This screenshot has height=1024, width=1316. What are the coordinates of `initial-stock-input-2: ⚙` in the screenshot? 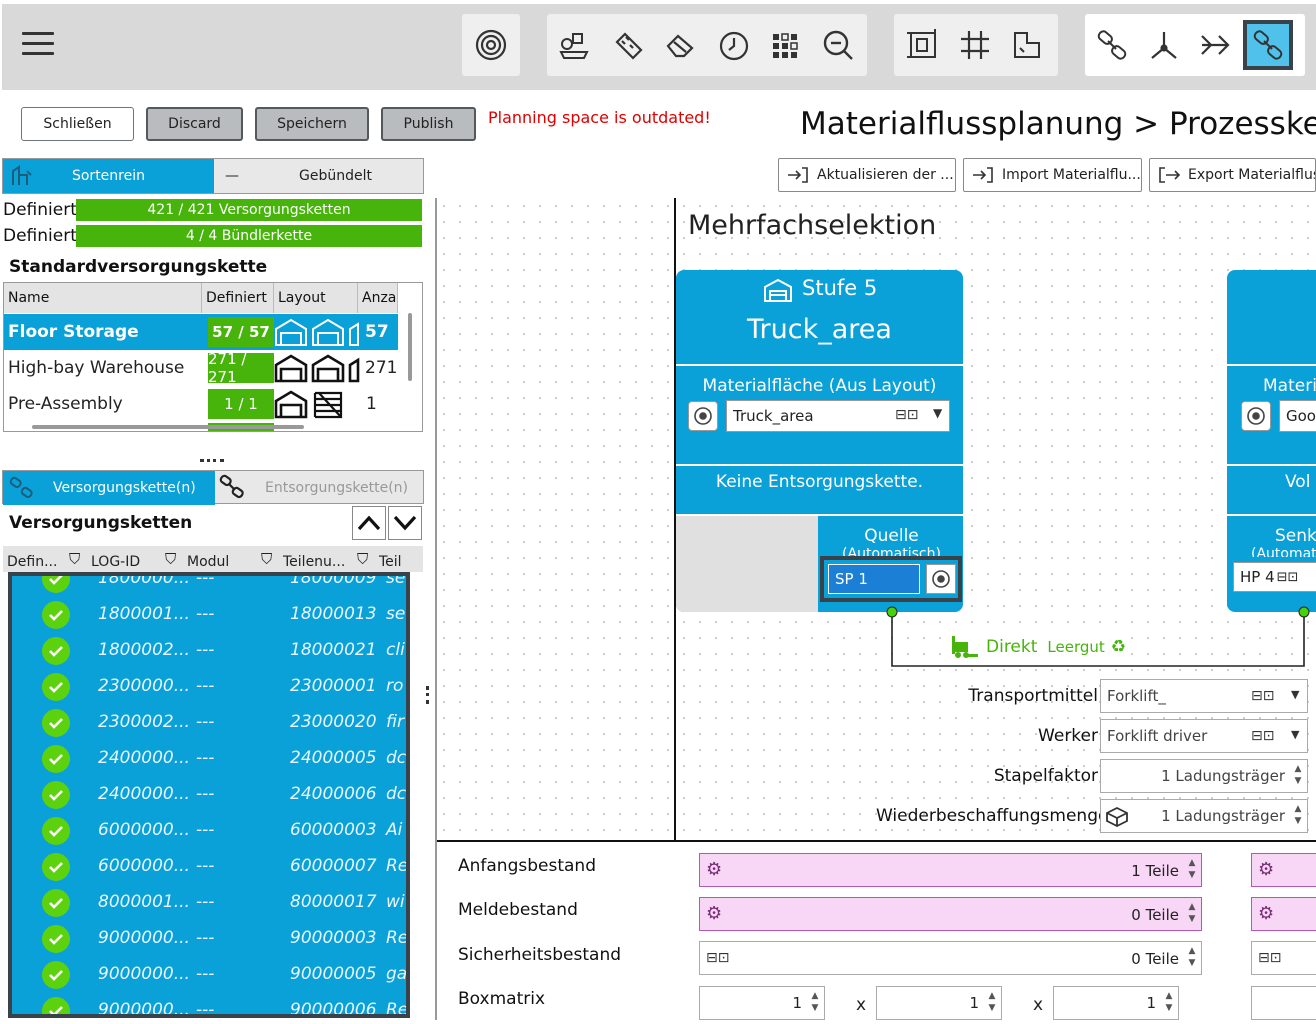 It's located at (1283, 870).